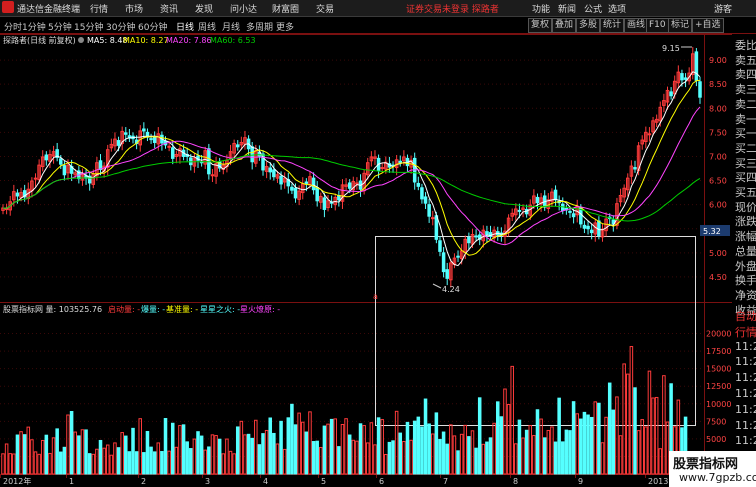  Describe the element at coordinates (515, 481) in the screenshot. I see `date-tick-label: 8` at that location.